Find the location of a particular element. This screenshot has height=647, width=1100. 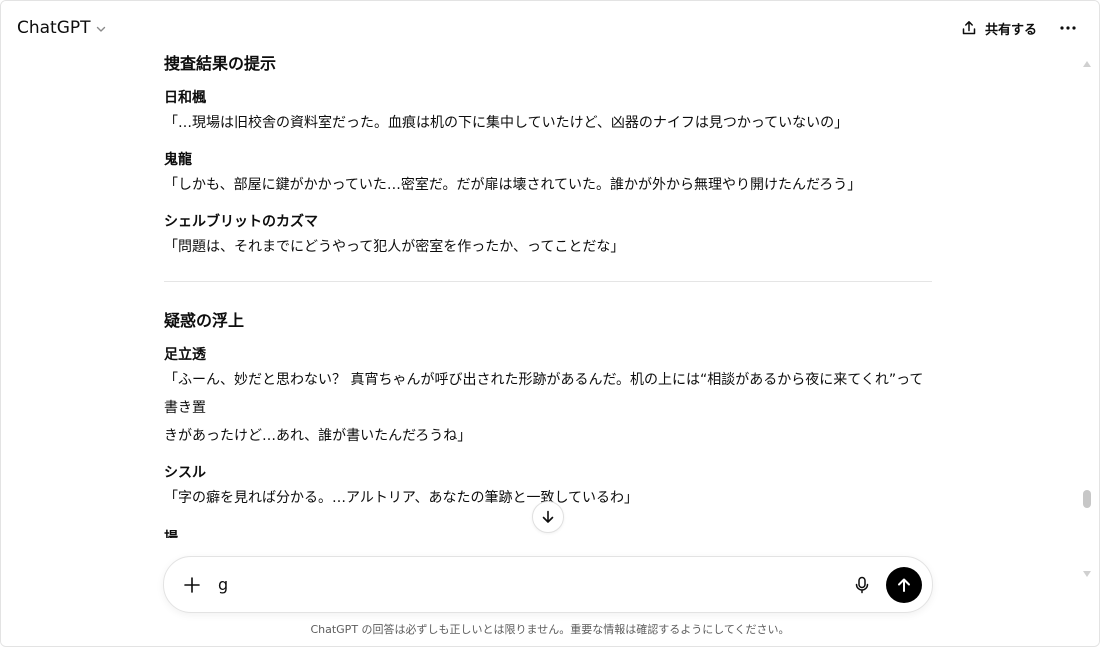

scrollbar-thumb is located at coordinates (1087, 499).